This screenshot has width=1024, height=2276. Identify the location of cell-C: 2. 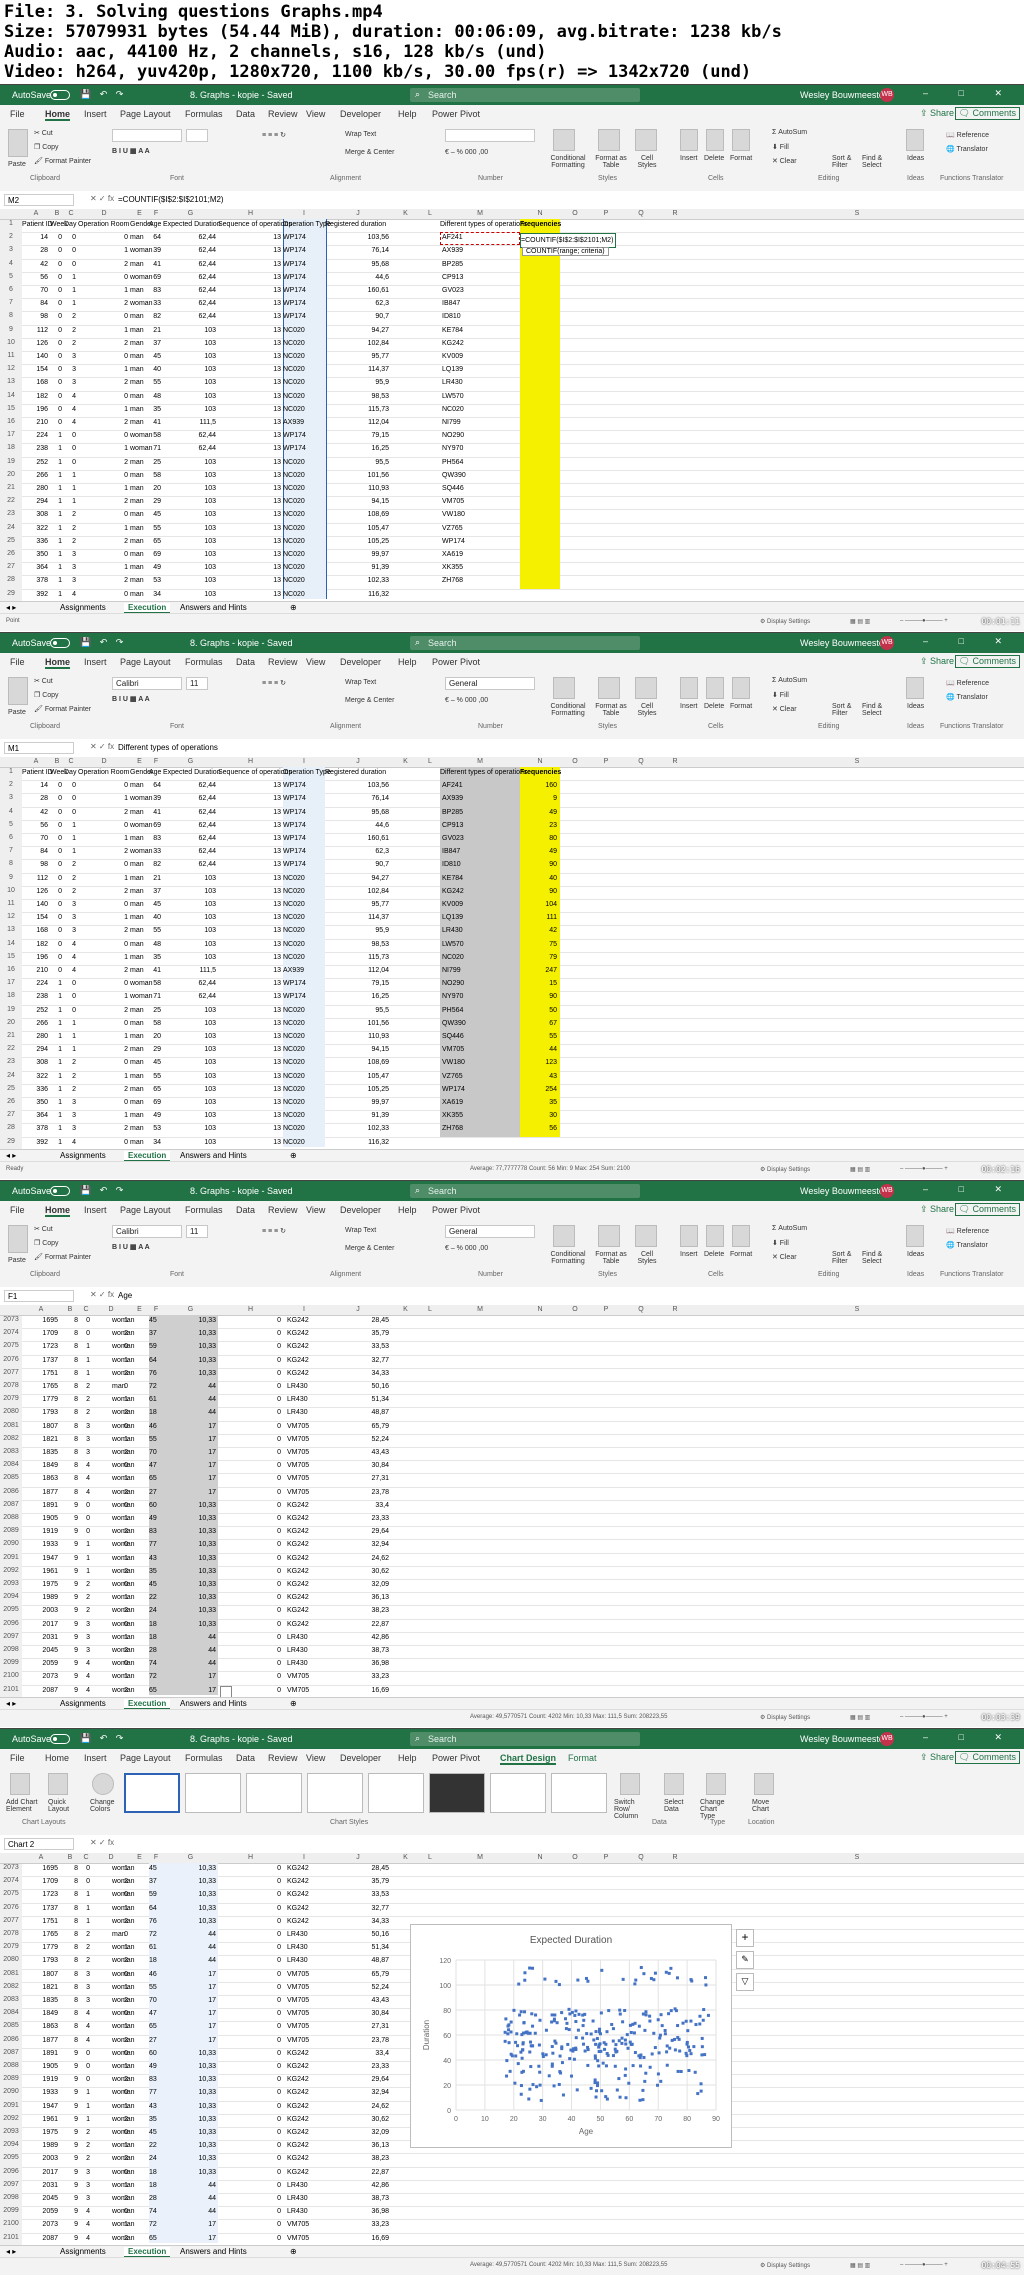
(85, 1960).